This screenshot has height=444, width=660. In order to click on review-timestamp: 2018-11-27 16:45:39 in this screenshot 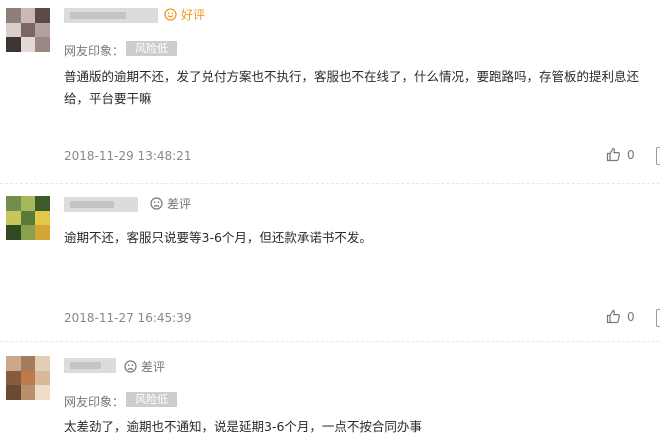, I will do `click(128, 318)`.